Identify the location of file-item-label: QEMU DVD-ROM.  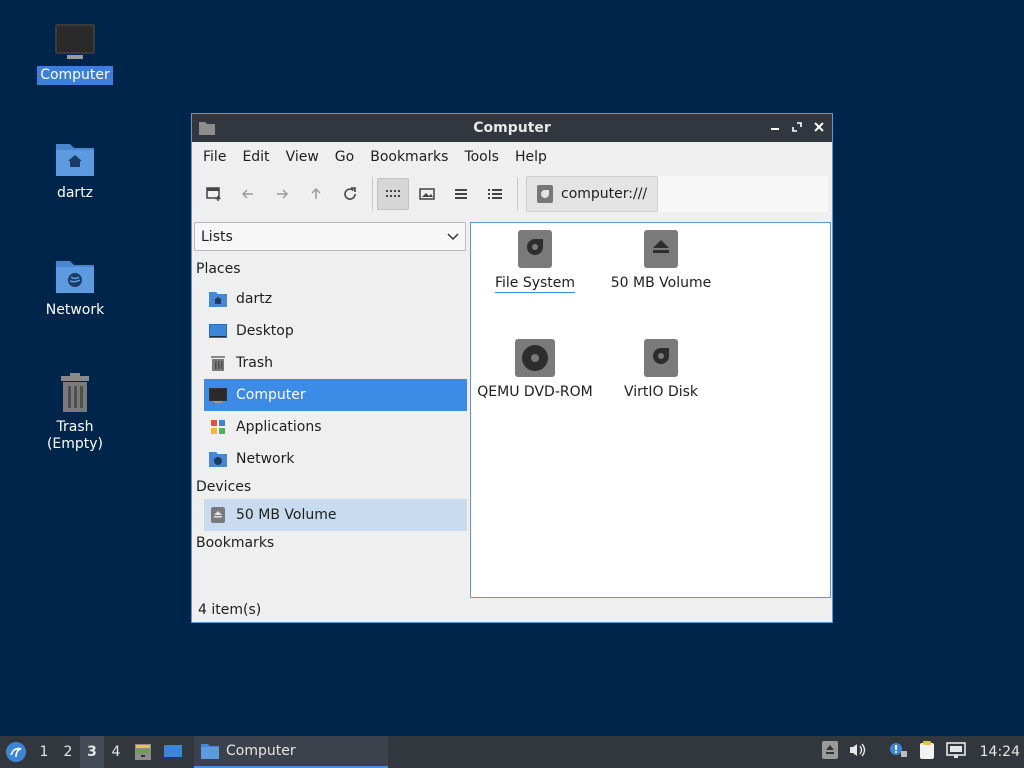
(535, 392).